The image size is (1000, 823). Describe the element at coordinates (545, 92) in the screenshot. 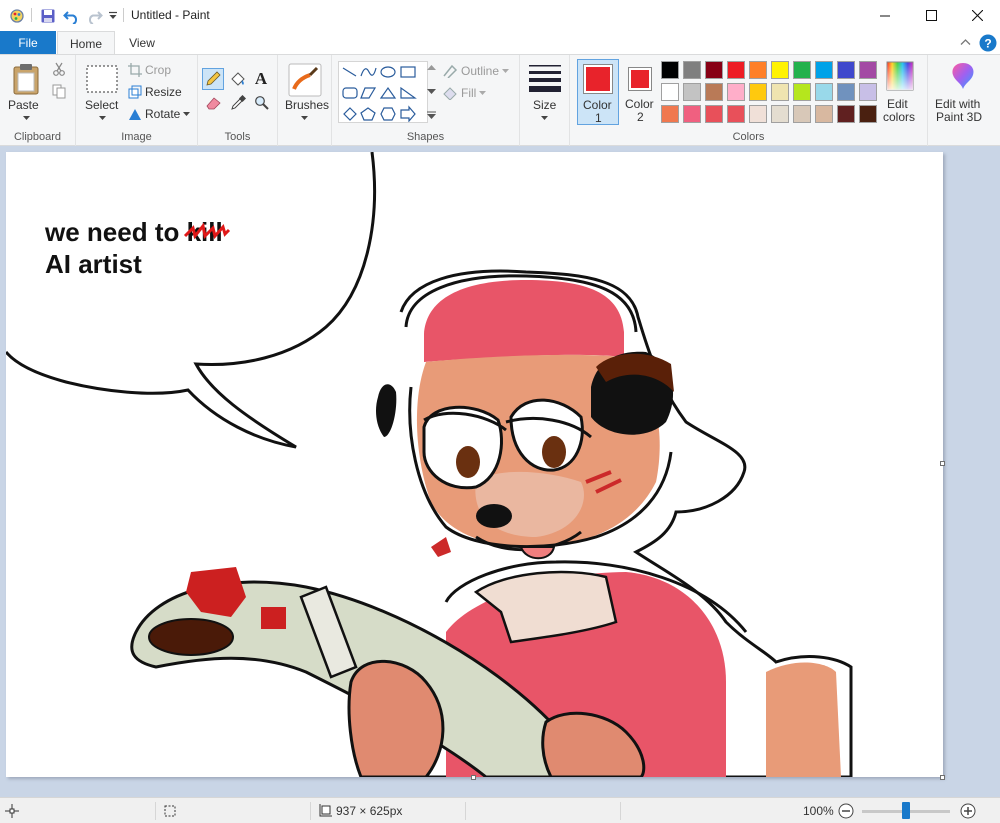

I see `size-button: Size` at that location.